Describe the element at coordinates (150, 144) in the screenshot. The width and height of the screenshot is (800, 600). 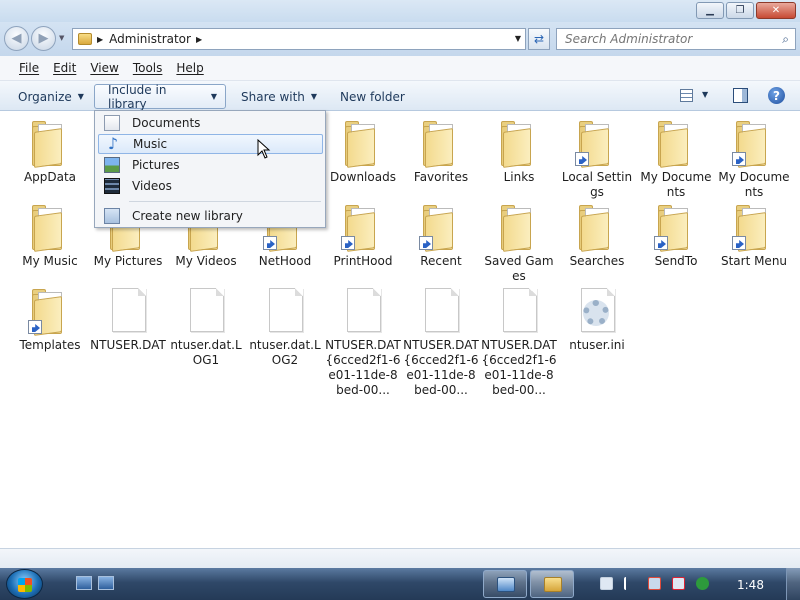
I see `menu-item-label: Music` at that location.